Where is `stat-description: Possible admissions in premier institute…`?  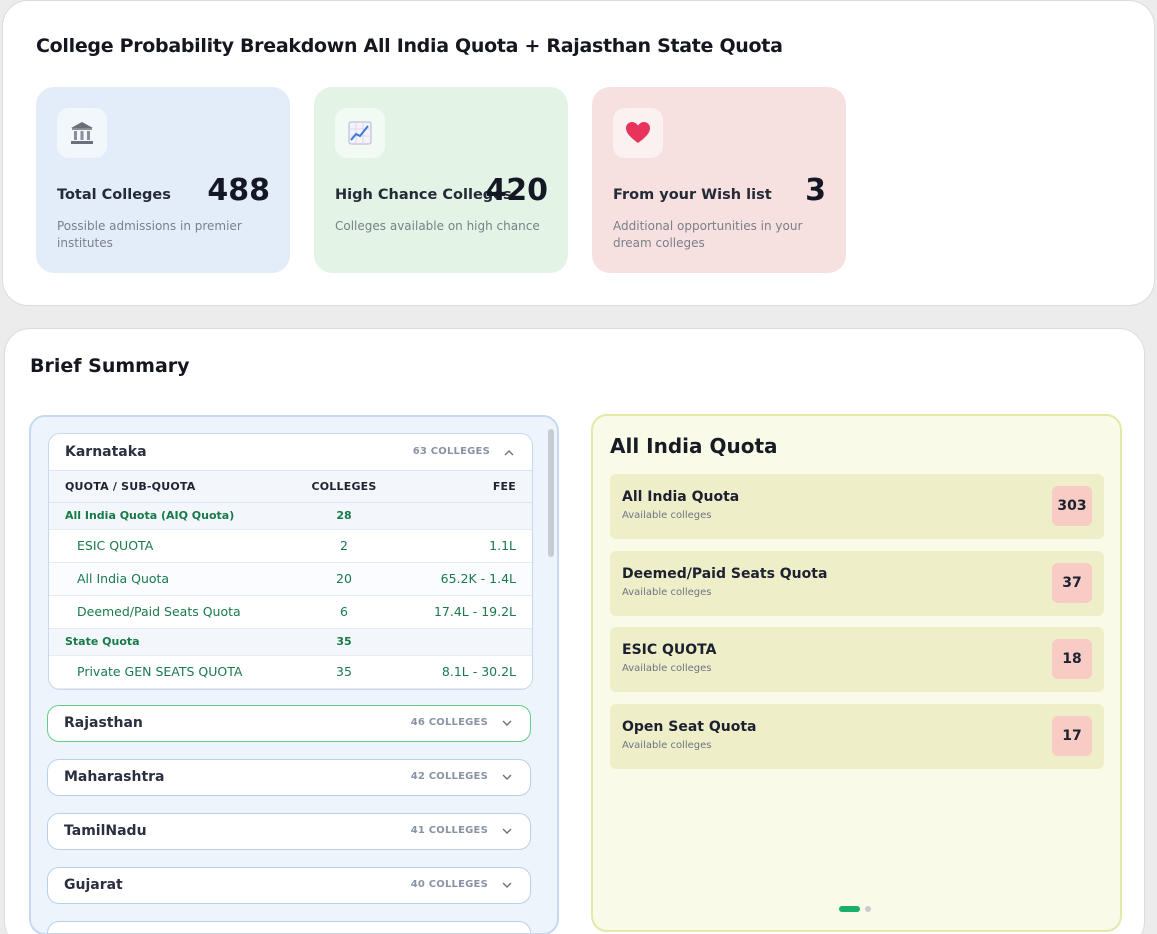
stat-description: Possible admissions in premier institute… is located at coordinates (149, 234).